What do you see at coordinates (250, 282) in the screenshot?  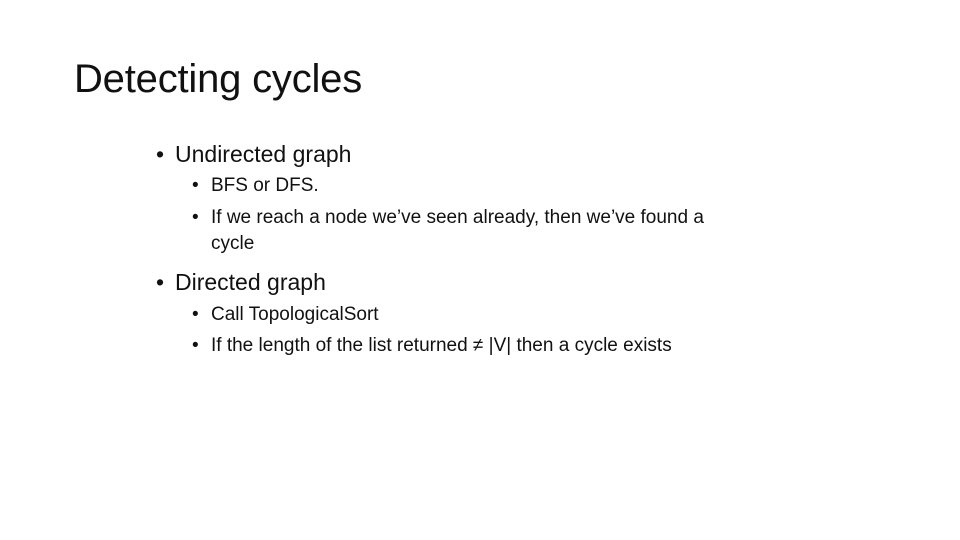 I see `bullet-text: Directed graph` at bounding box center [250, 282].